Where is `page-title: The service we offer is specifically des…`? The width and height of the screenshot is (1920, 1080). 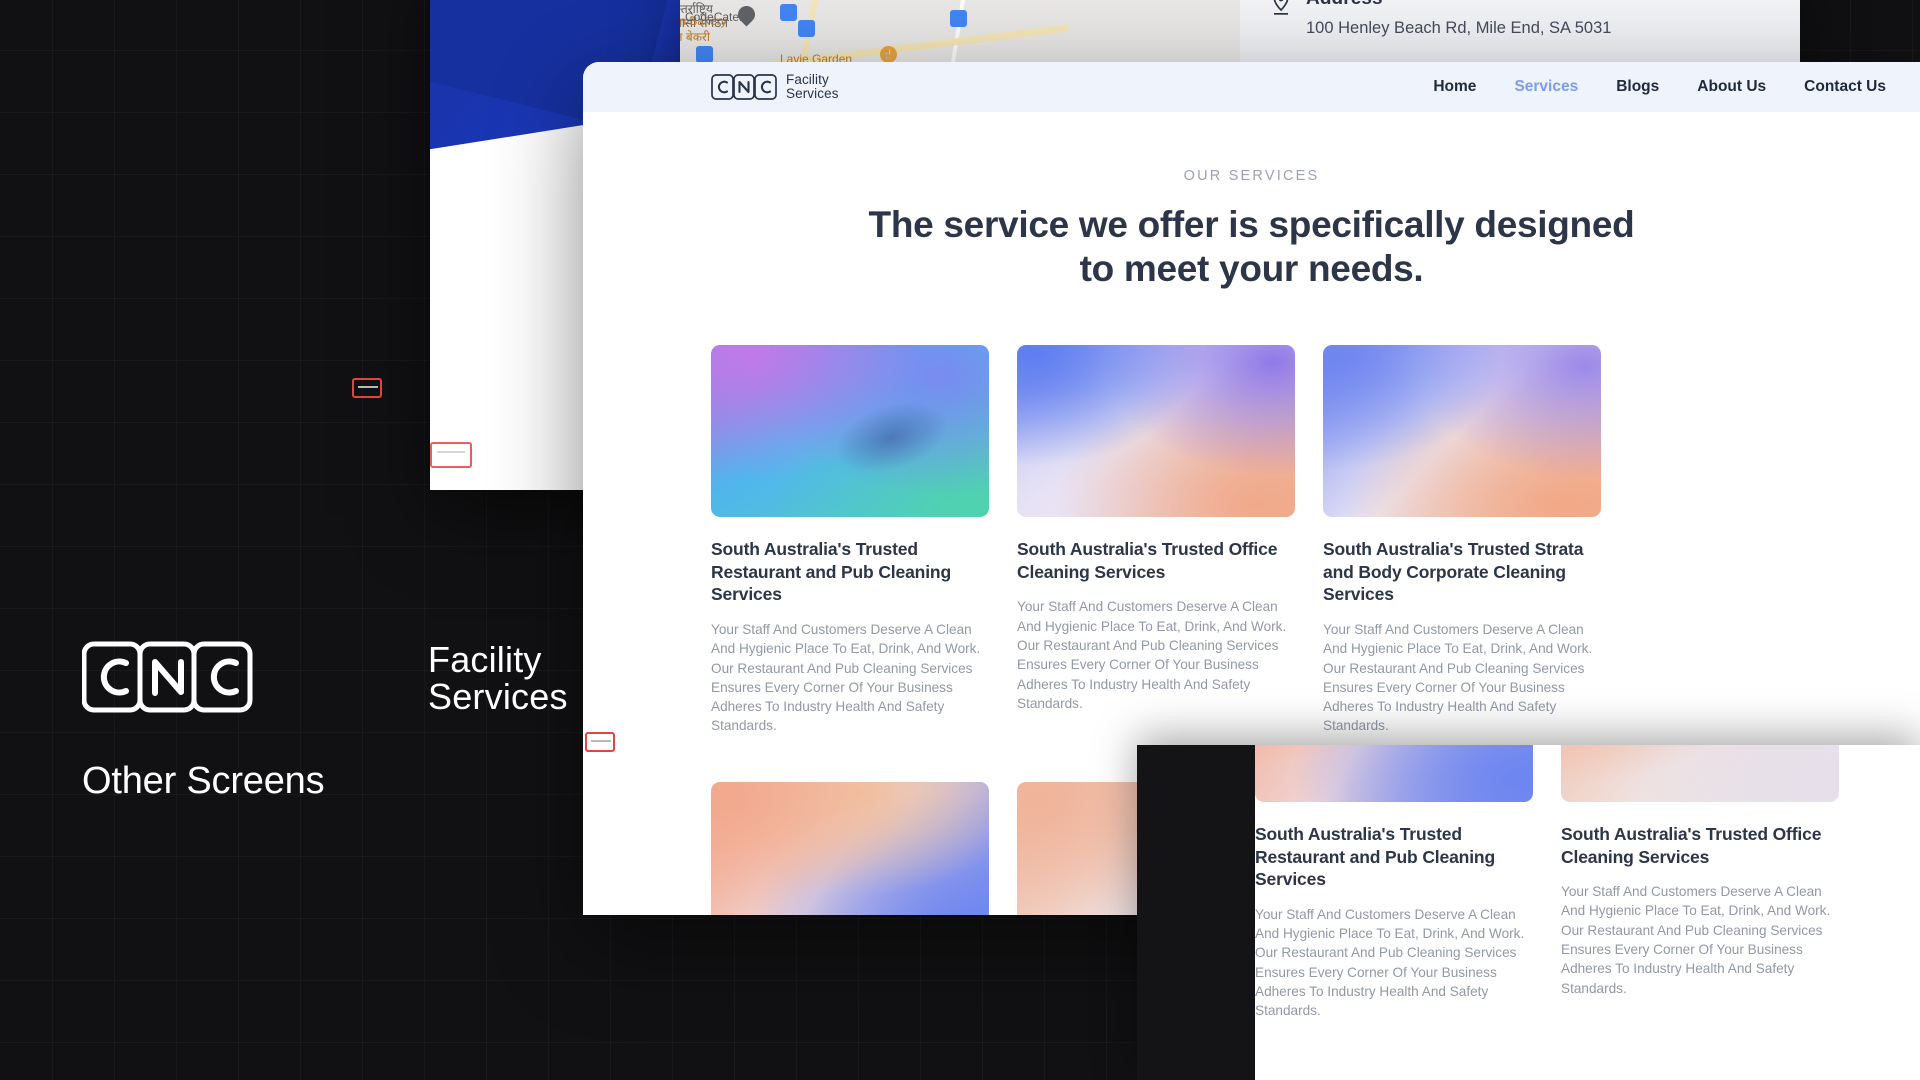
page-title: The service we offer is specifically des… is located at coordinates (1251, 246).